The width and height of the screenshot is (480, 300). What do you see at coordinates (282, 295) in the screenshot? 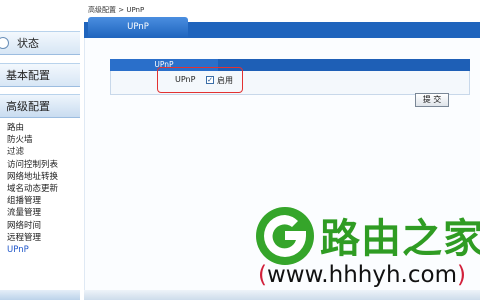
I see `bottom-bar` at bounding box center [282, 295].